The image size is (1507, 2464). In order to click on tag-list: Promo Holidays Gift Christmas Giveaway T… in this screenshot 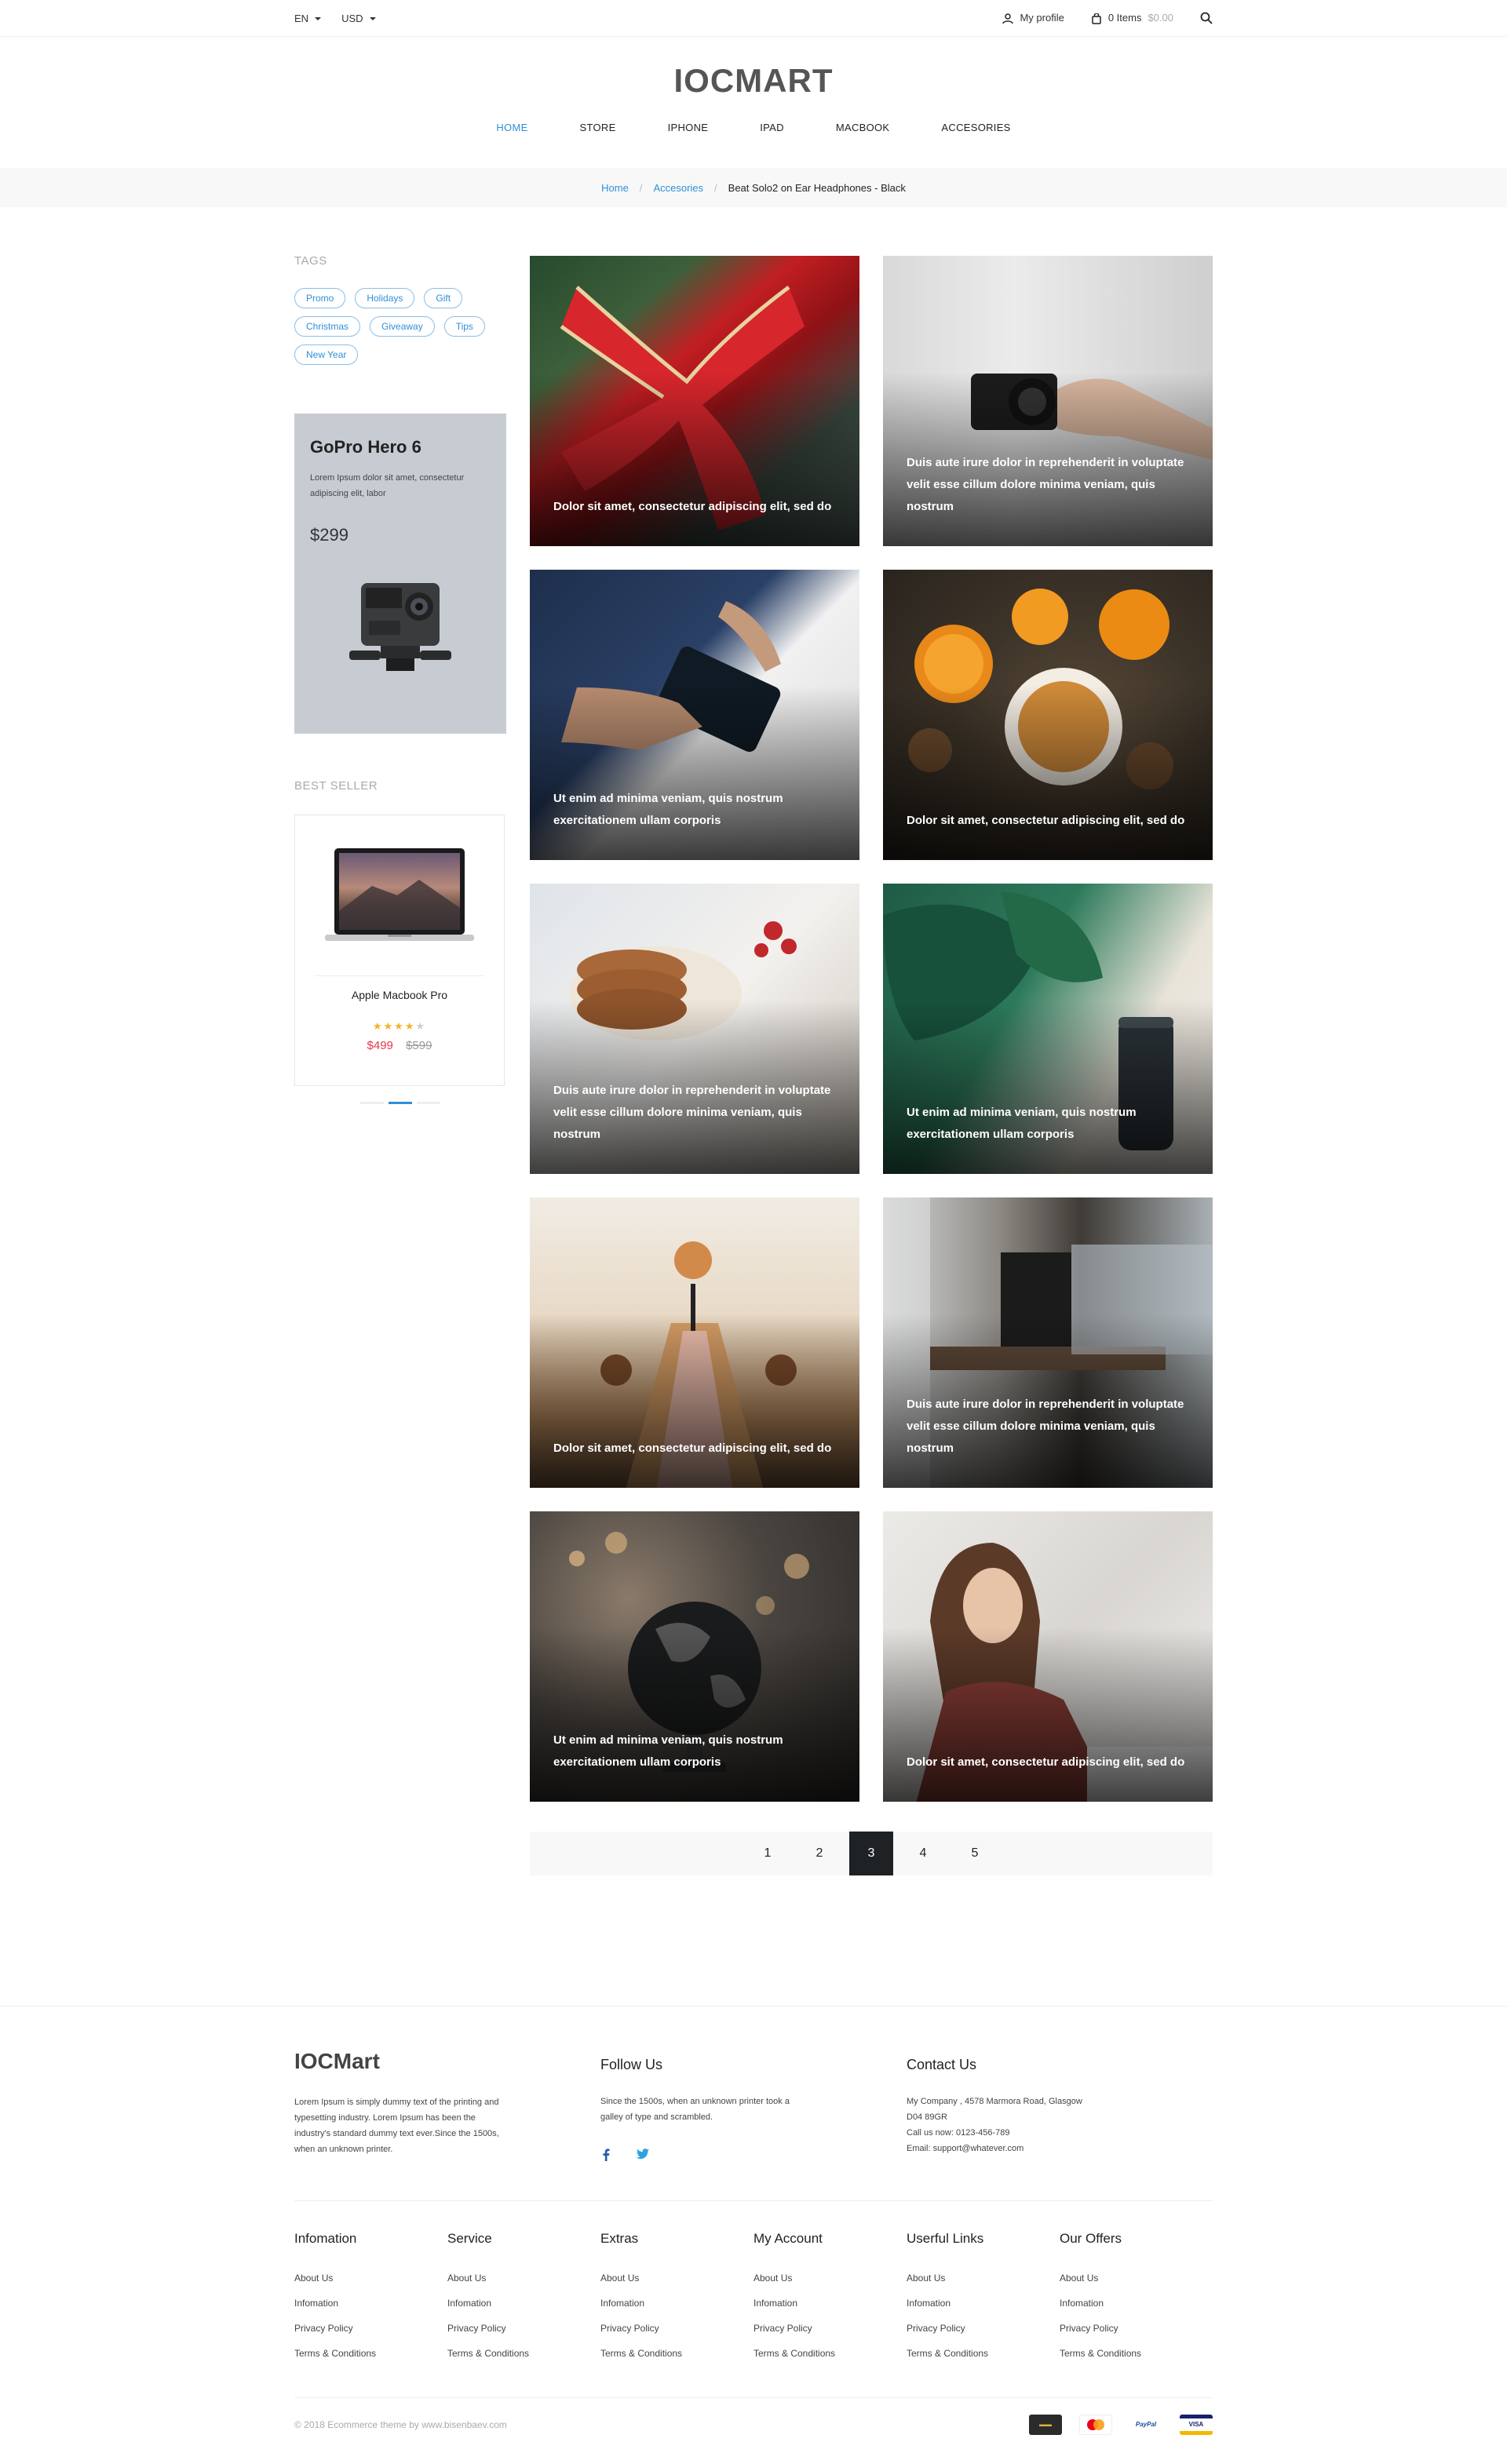, I will do `click(396, 327)`.